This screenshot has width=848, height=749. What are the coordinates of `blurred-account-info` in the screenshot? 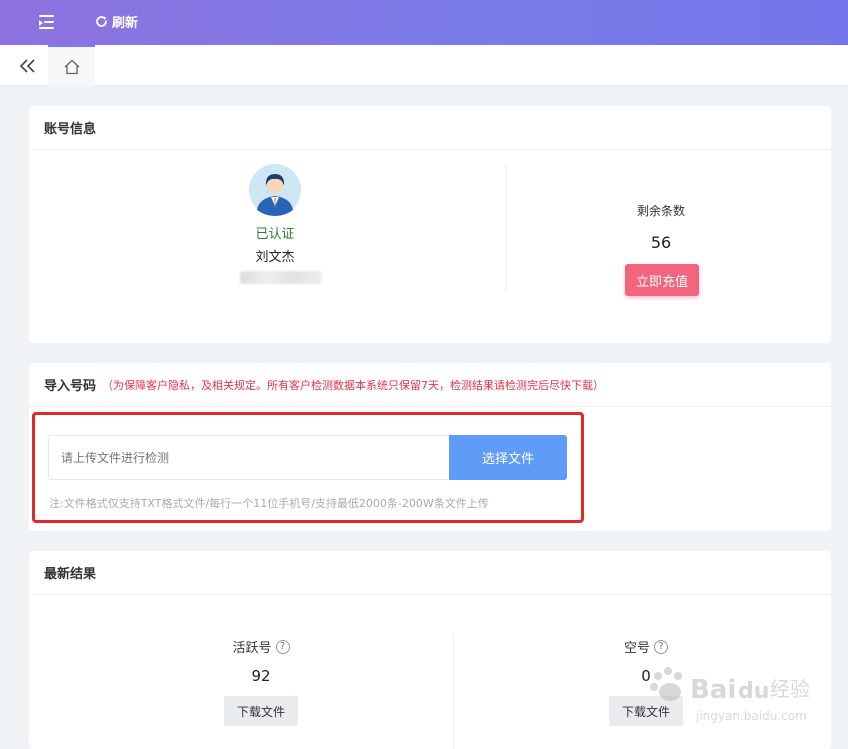 It's located at (281, 277).